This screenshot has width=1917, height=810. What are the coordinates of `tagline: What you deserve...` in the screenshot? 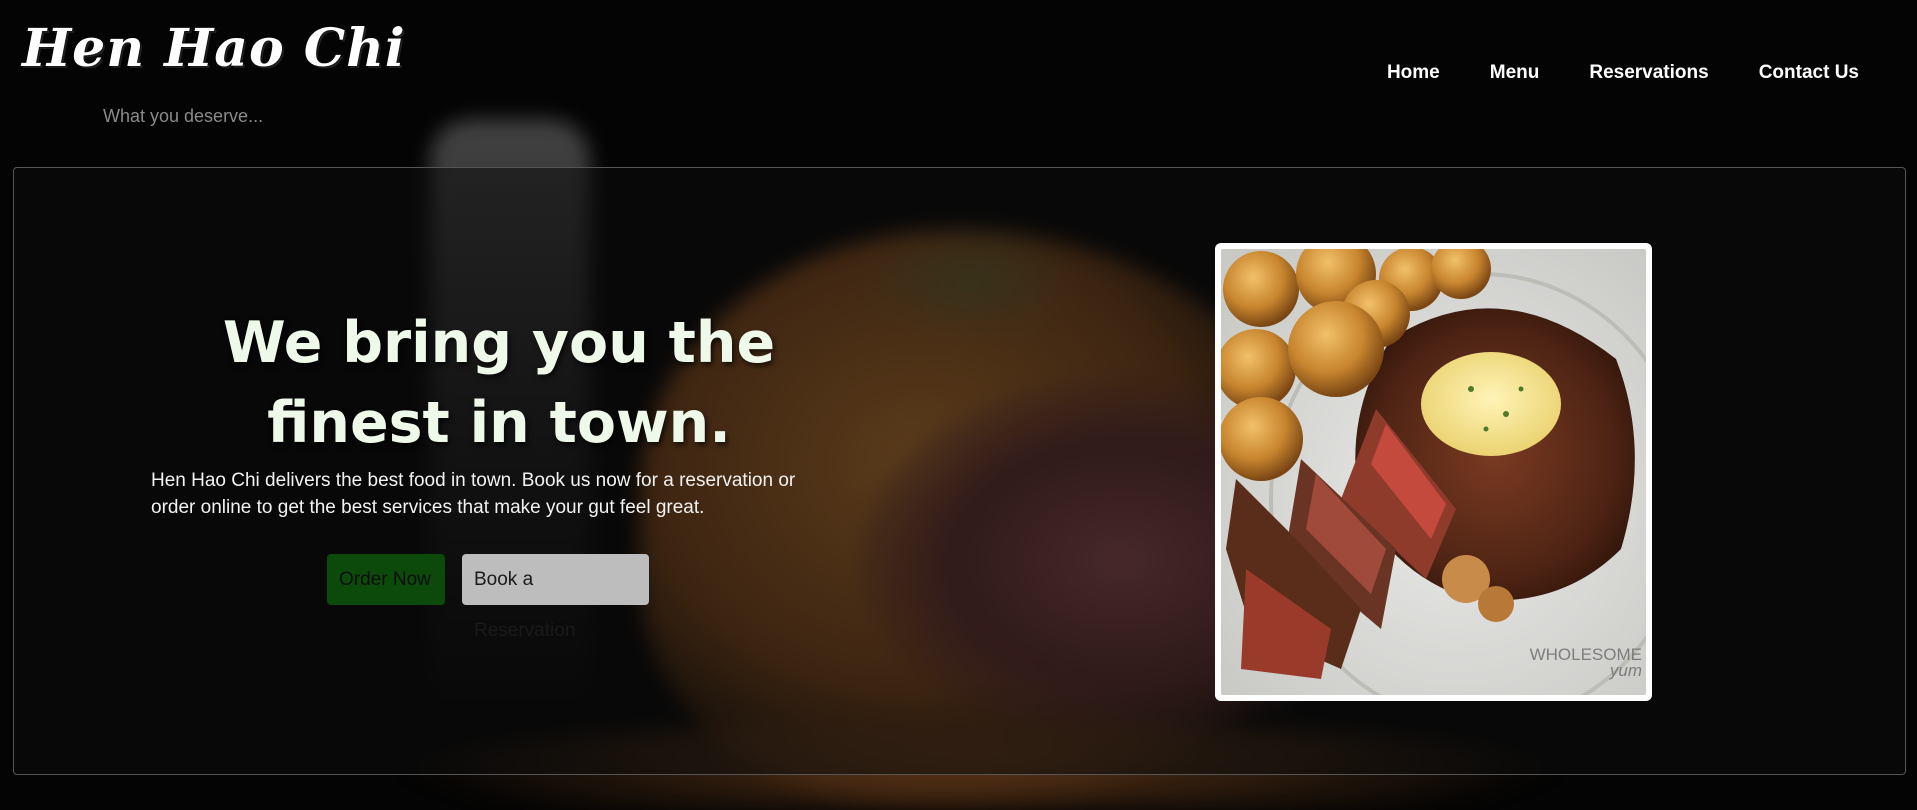 It's located at (183, 116).